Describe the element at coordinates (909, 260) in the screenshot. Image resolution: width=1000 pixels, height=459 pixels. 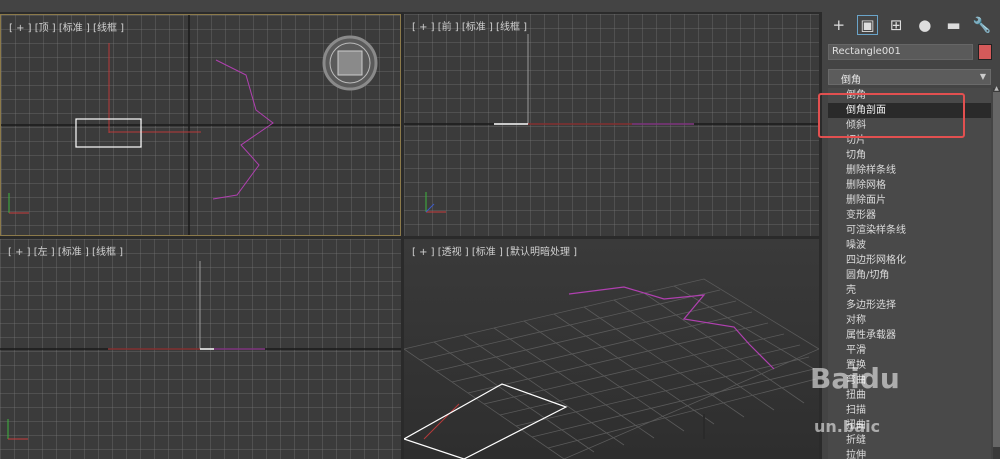
I see `modifier-list-item: 四边形网格化` at that location.